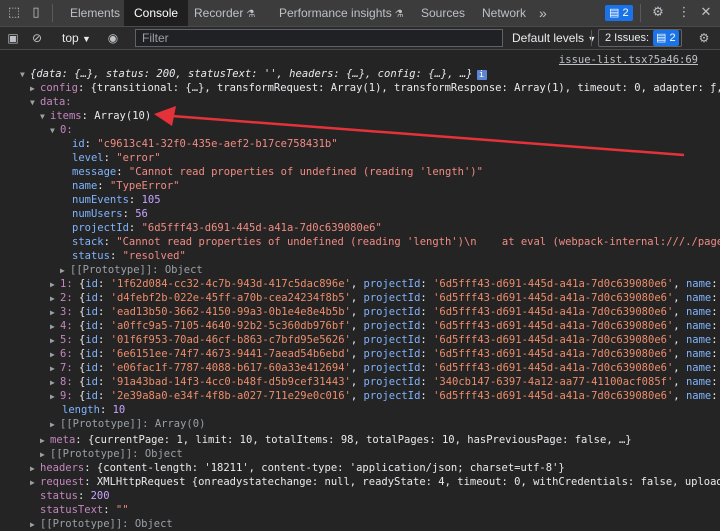 The image size is (720, 531). I want to click on prop-key: config, so click(59, 88).